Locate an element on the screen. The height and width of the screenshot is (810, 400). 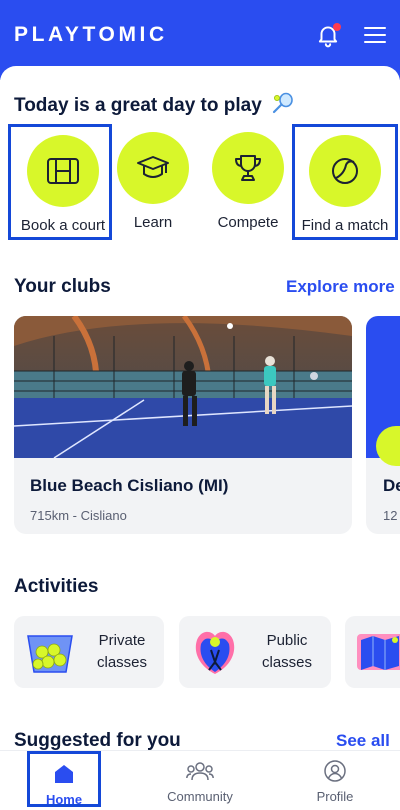
app-logo: PLAYTOMIC is located at coordinates (91, 34).